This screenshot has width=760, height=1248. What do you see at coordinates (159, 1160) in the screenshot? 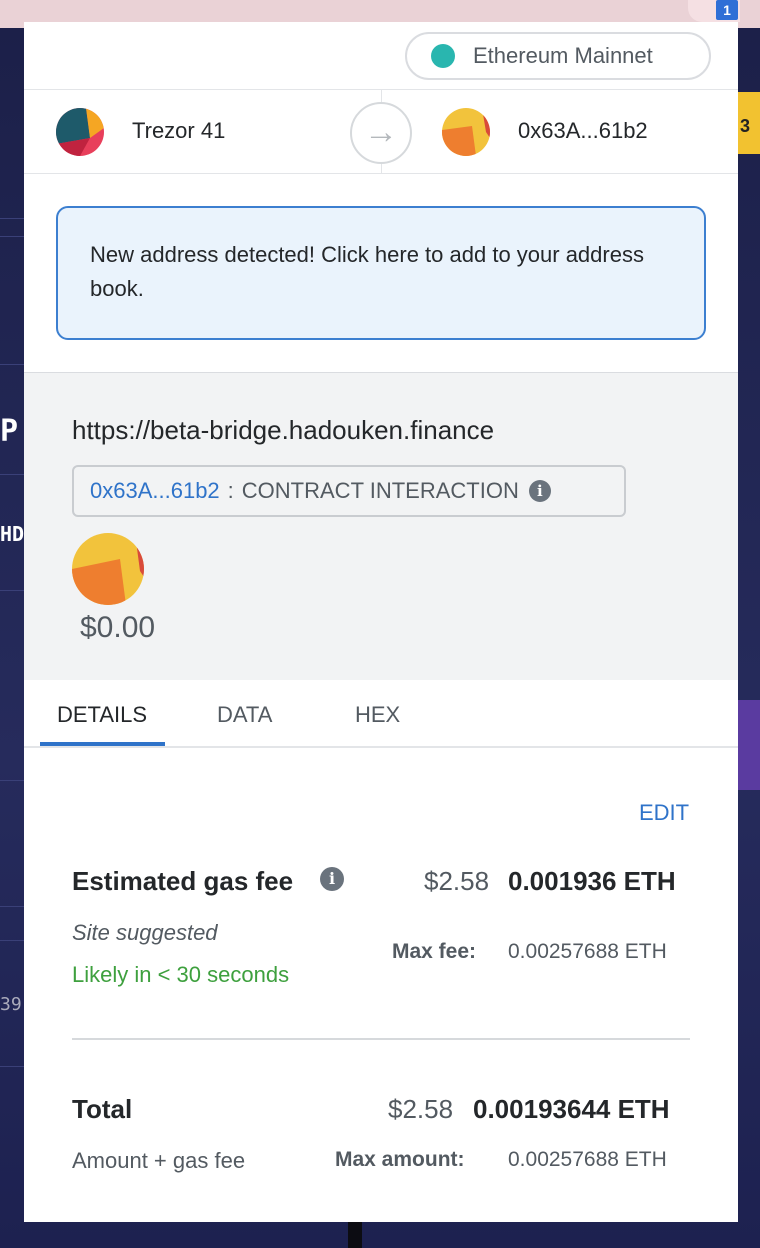
I see `total-subtitle: Amount + gas fee` at bounding box center [159, 1160].